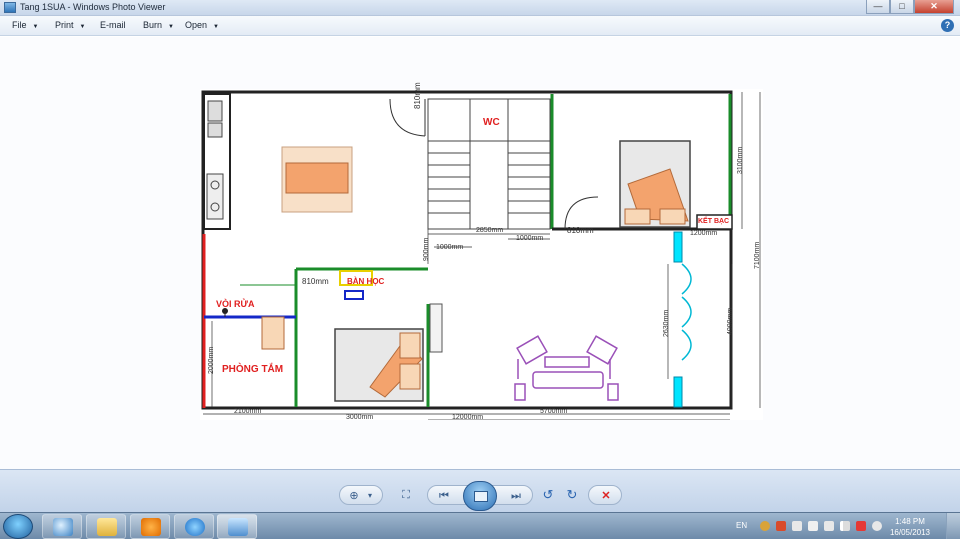  I want to click on dim-2100: 2100mm, so click(248, 411).